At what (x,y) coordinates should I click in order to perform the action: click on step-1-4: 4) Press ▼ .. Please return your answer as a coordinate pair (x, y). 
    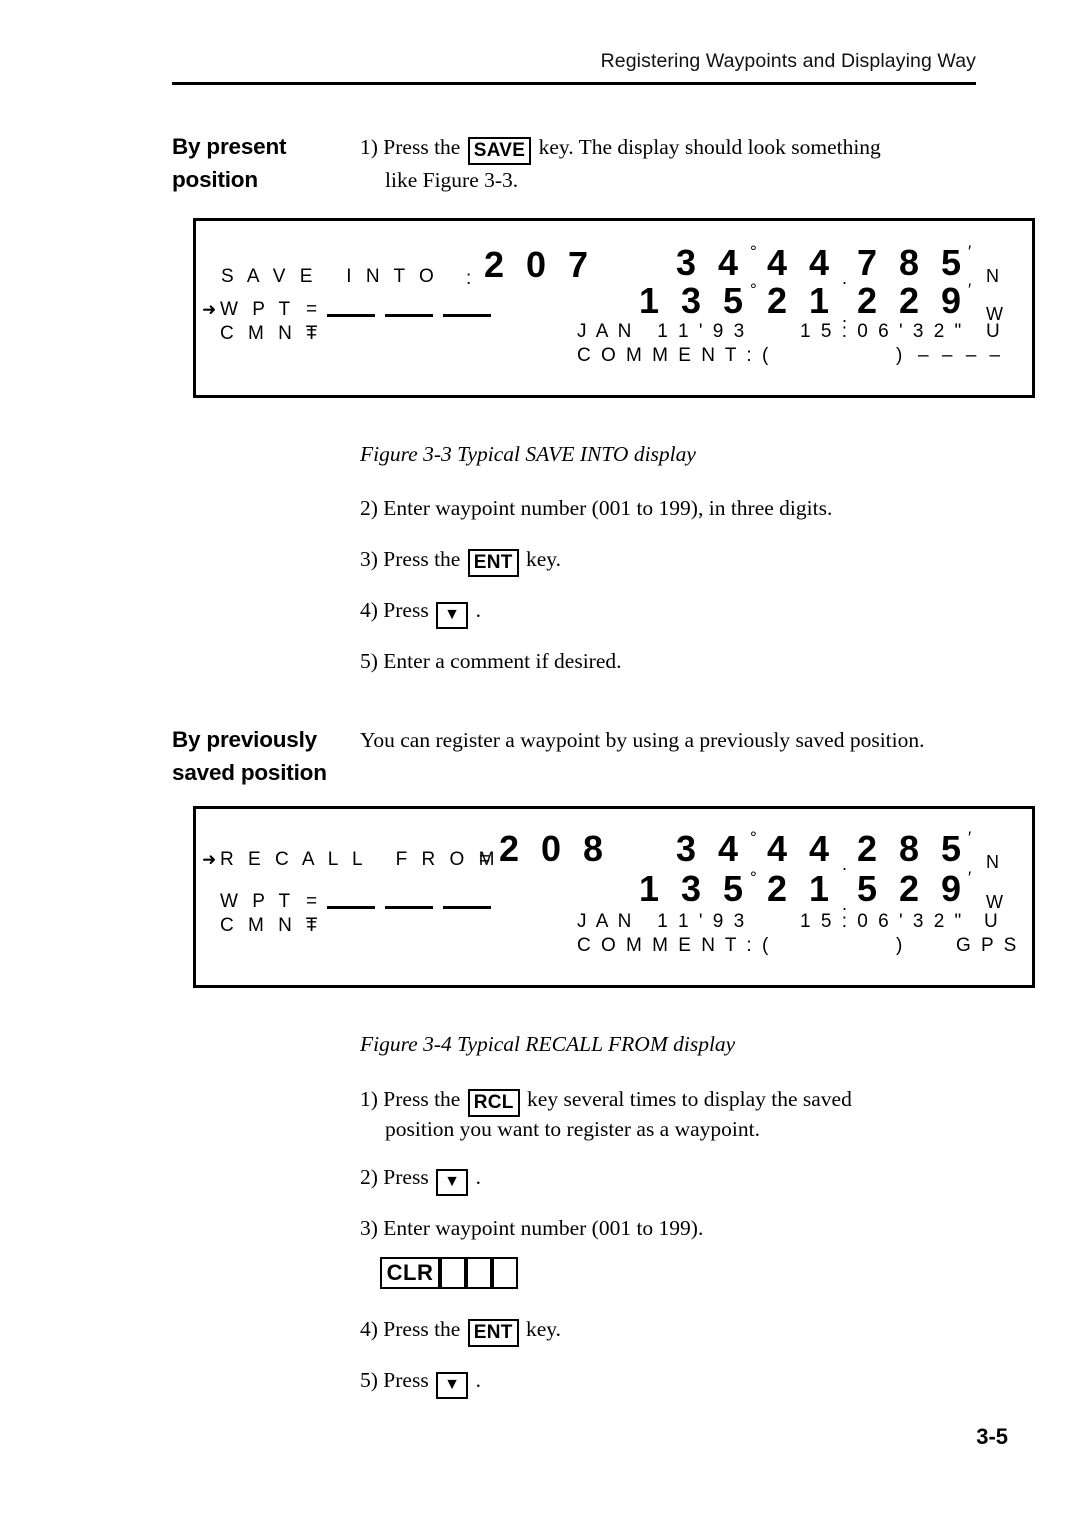
    Looking at the image, I should click on (420, 611).